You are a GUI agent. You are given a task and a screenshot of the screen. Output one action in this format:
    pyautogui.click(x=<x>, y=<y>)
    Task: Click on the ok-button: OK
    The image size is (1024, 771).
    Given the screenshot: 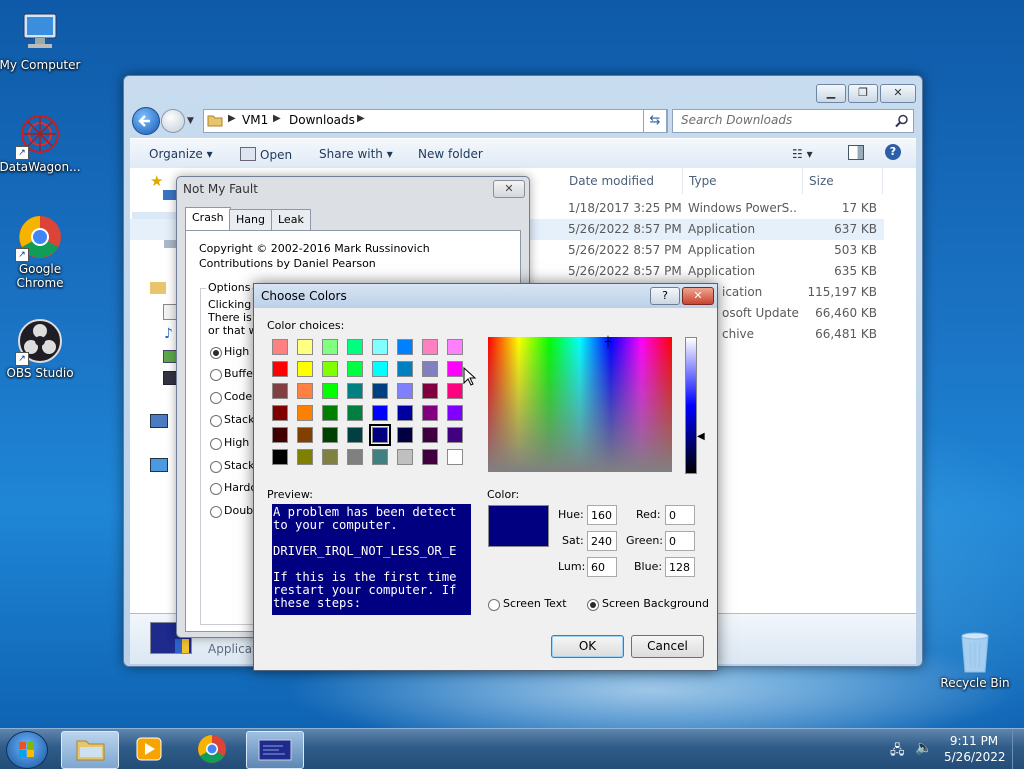 What is the action you would take?
    pyautogui.click(x=587, y=646)
    